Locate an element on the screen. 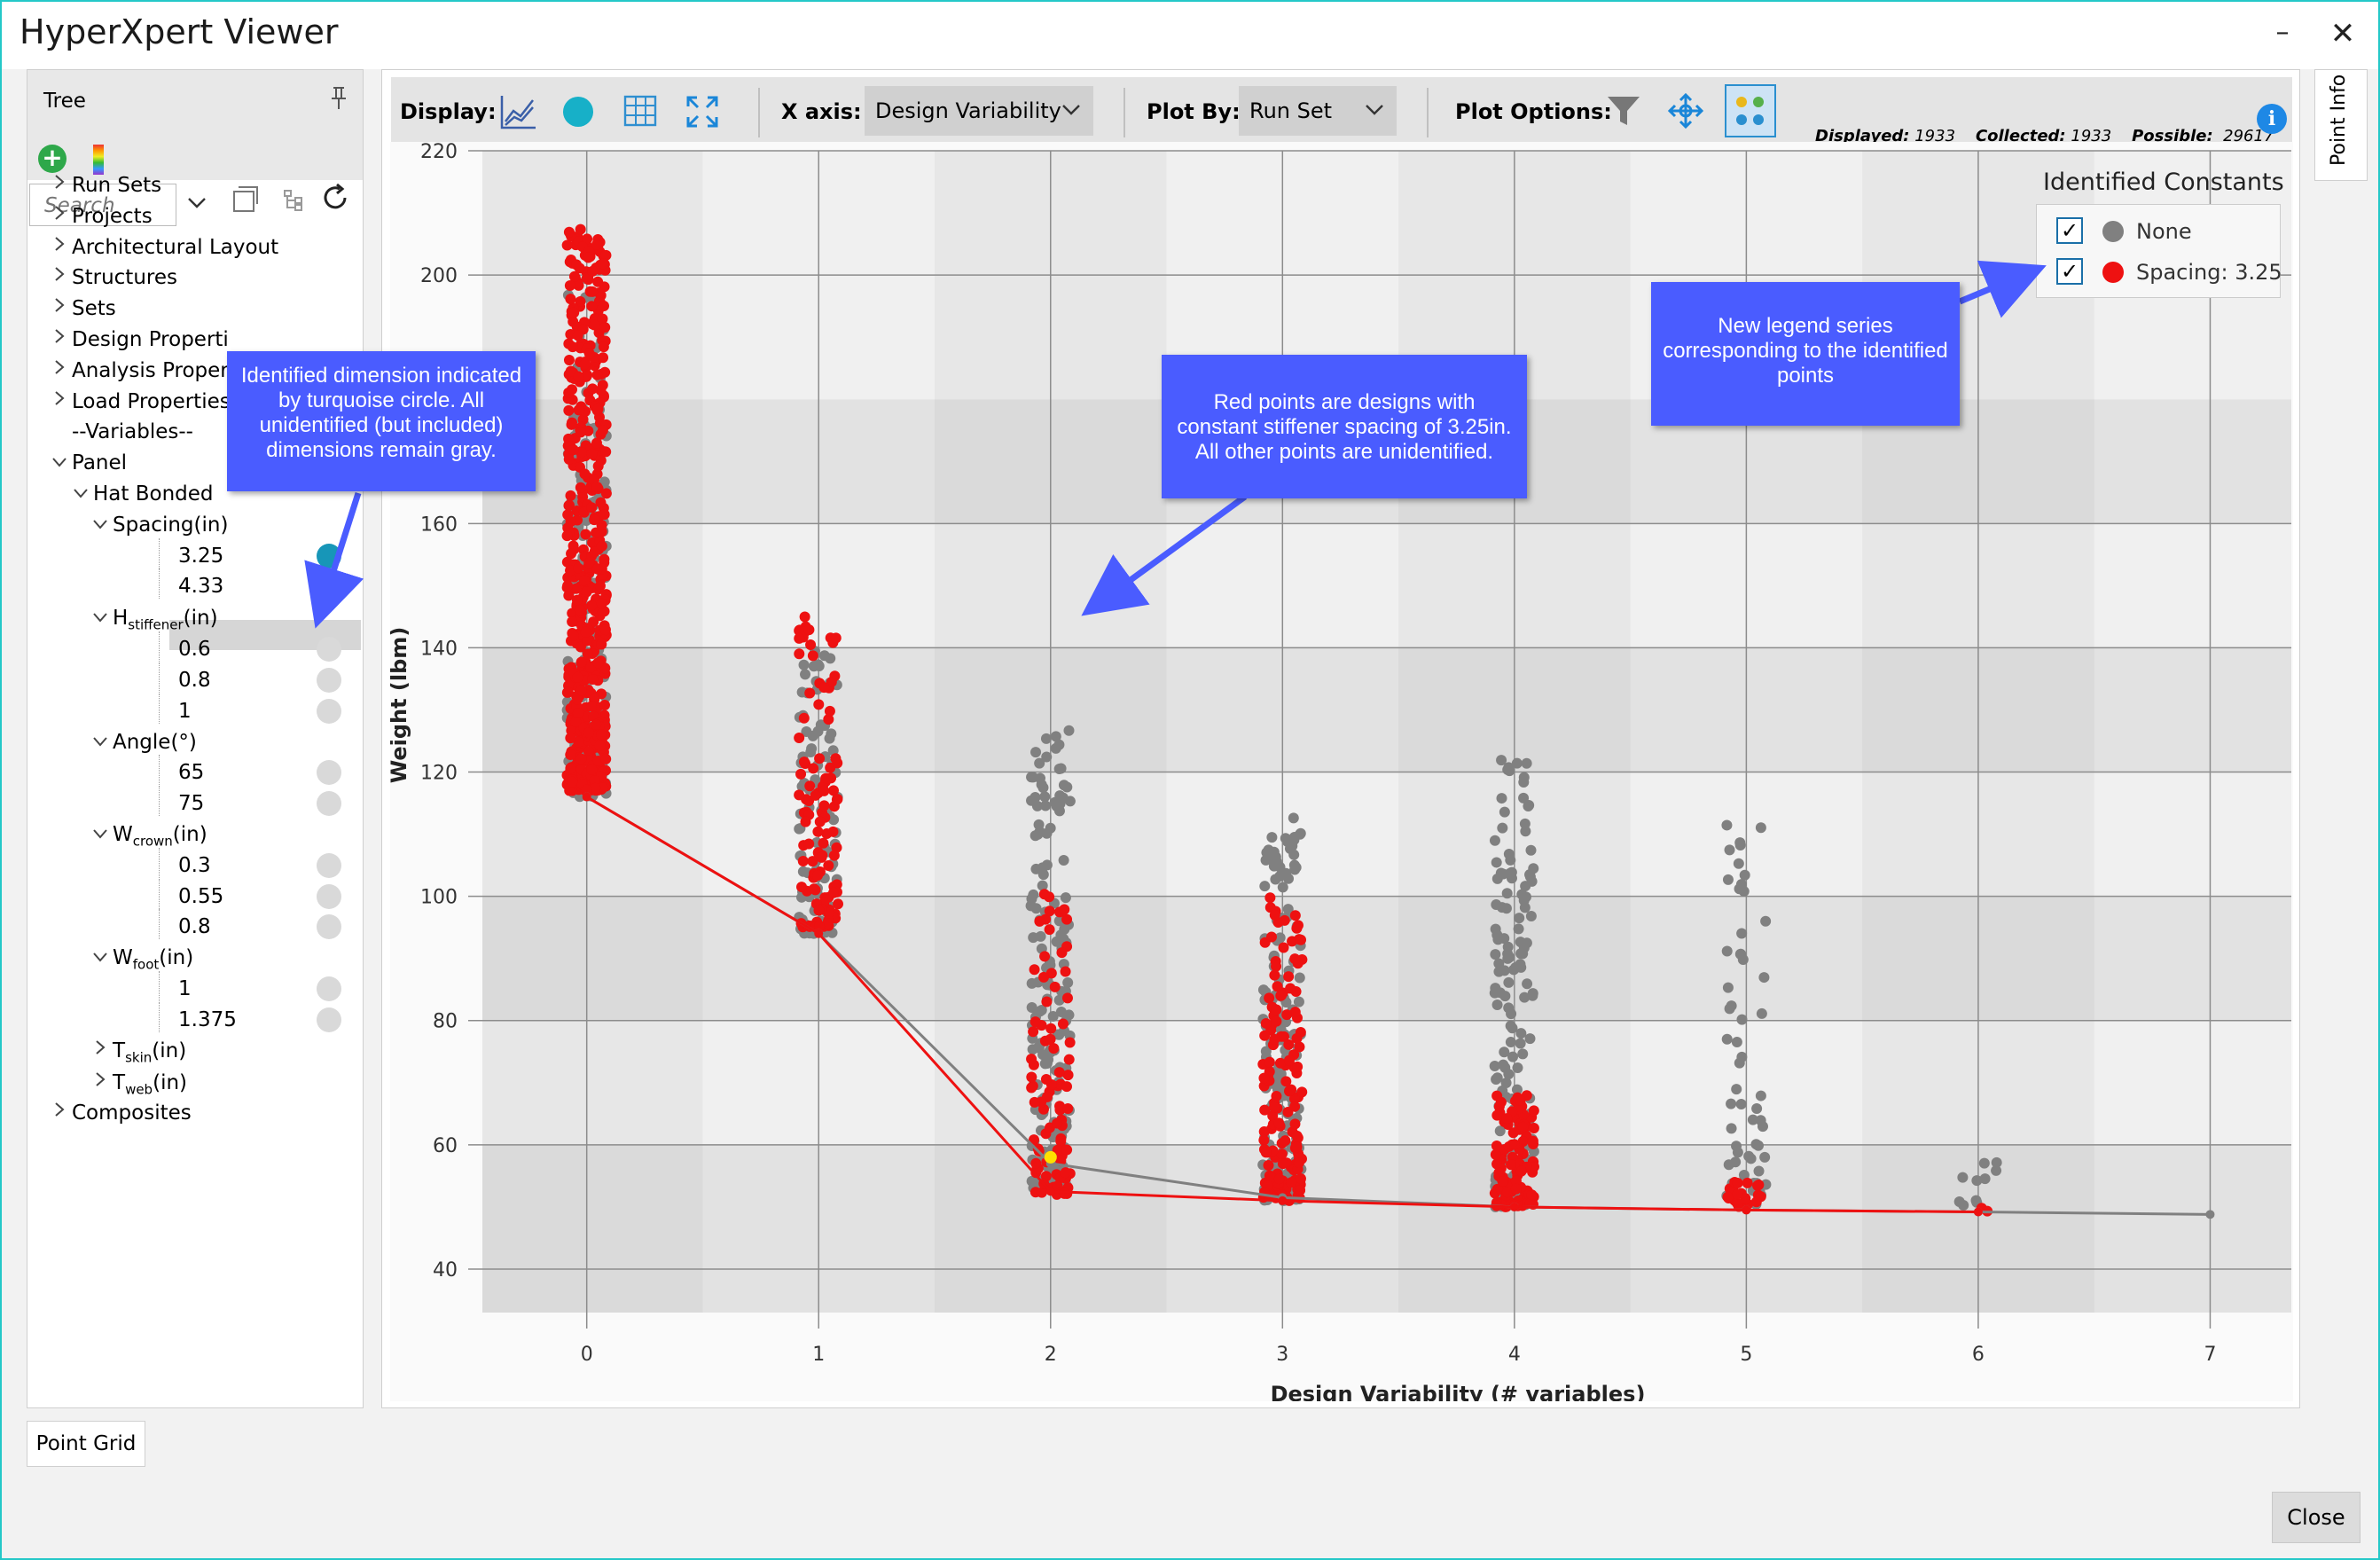 This screenshot has height=1560, width=2380. arrow-legend is located at coordinates (2002, 289).